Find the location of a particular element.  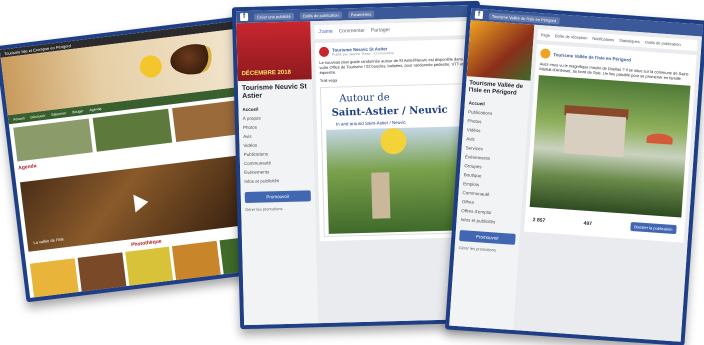

top-bar-item: Paramètres is located at coordinates (361, 14).